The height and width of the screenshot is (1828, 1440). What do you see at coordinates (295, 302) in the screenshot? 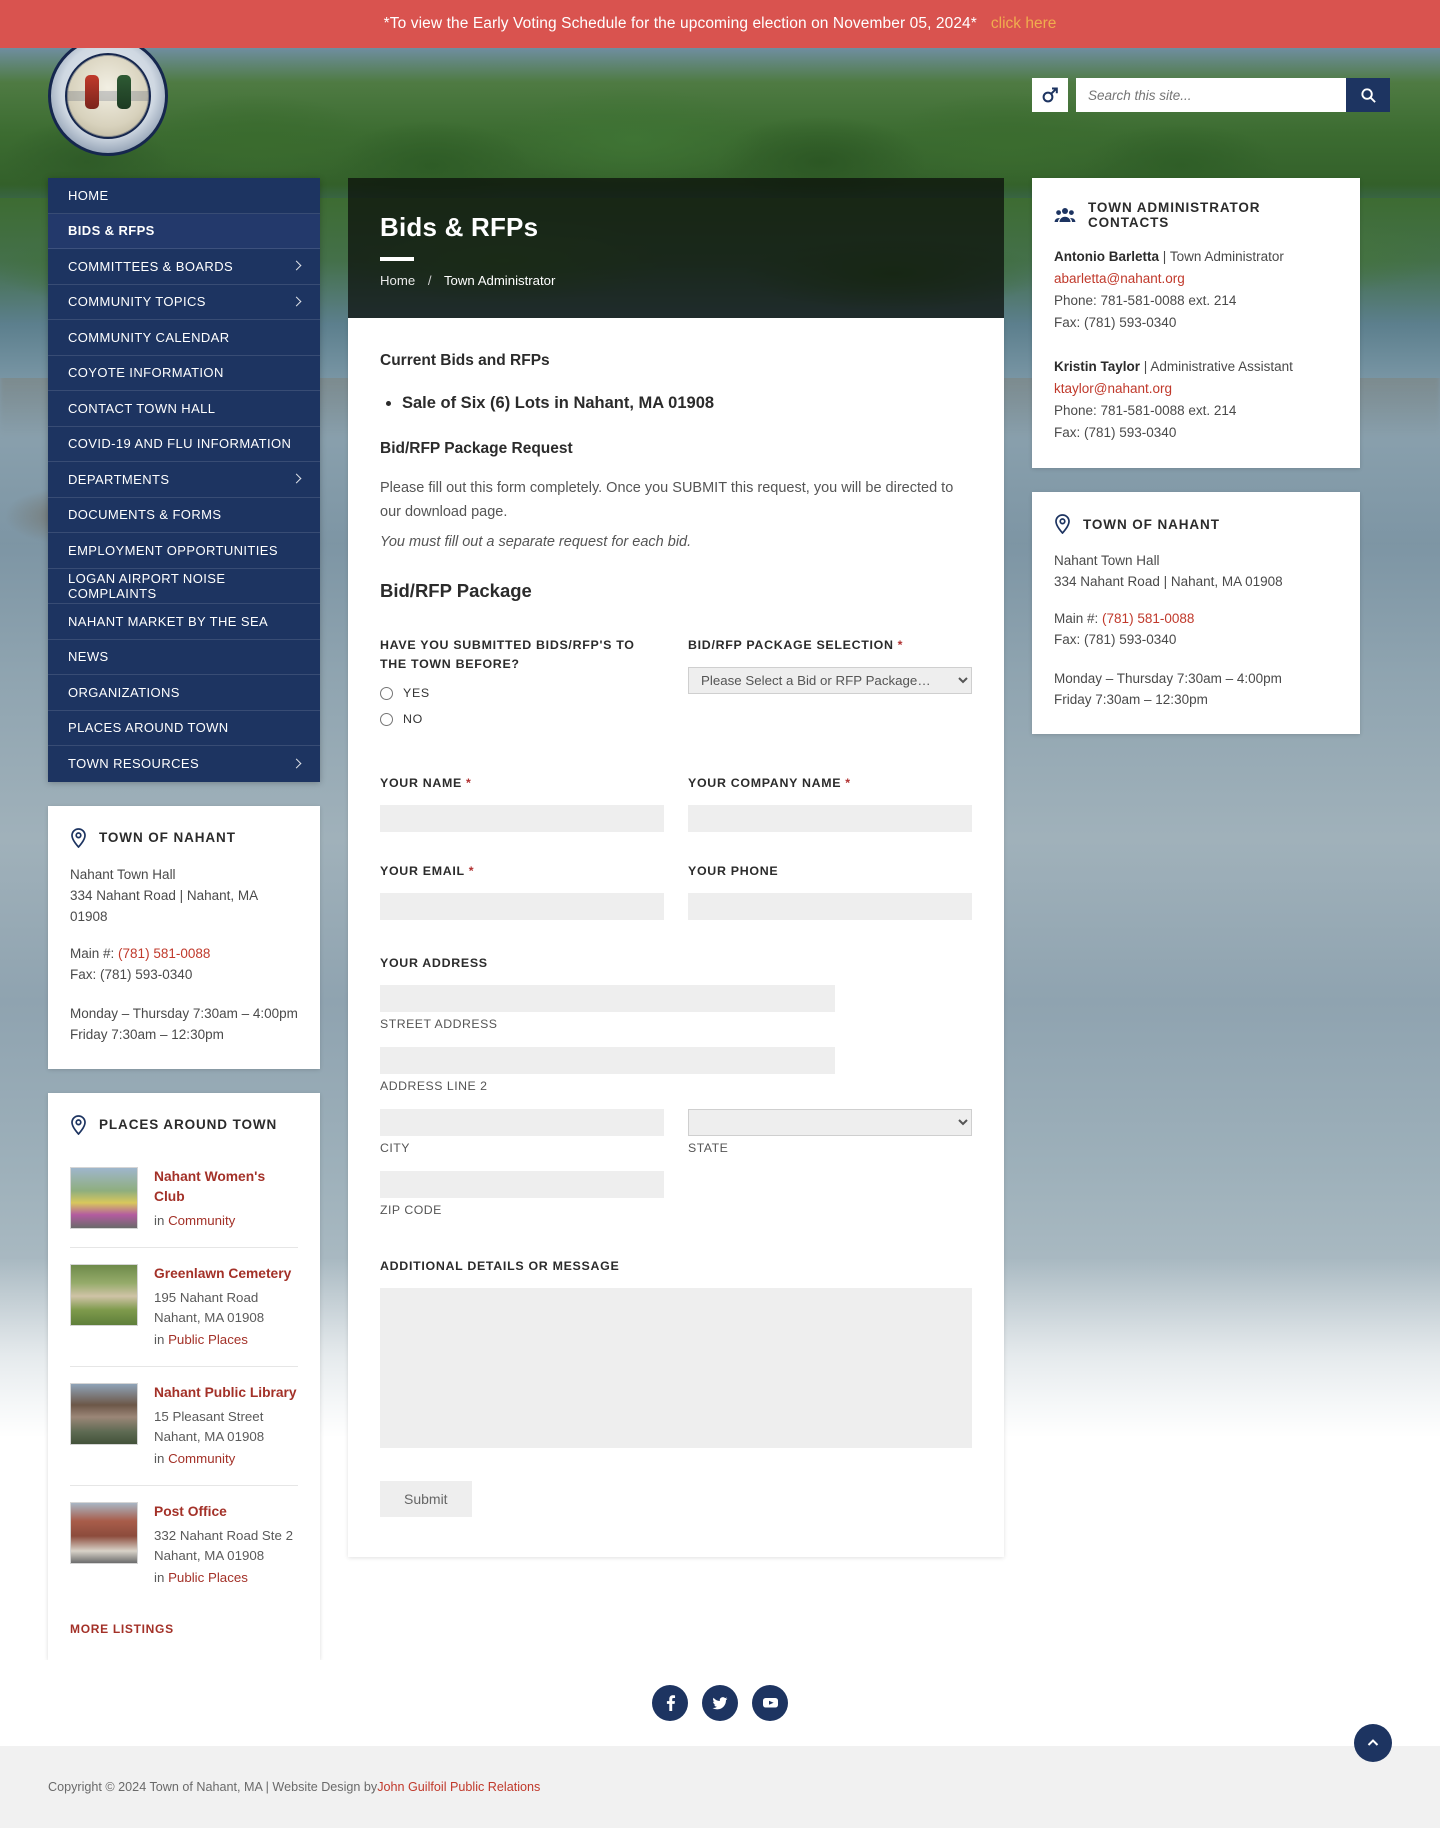
I see `chevron-right-icon` at bounding box center [295, 302].